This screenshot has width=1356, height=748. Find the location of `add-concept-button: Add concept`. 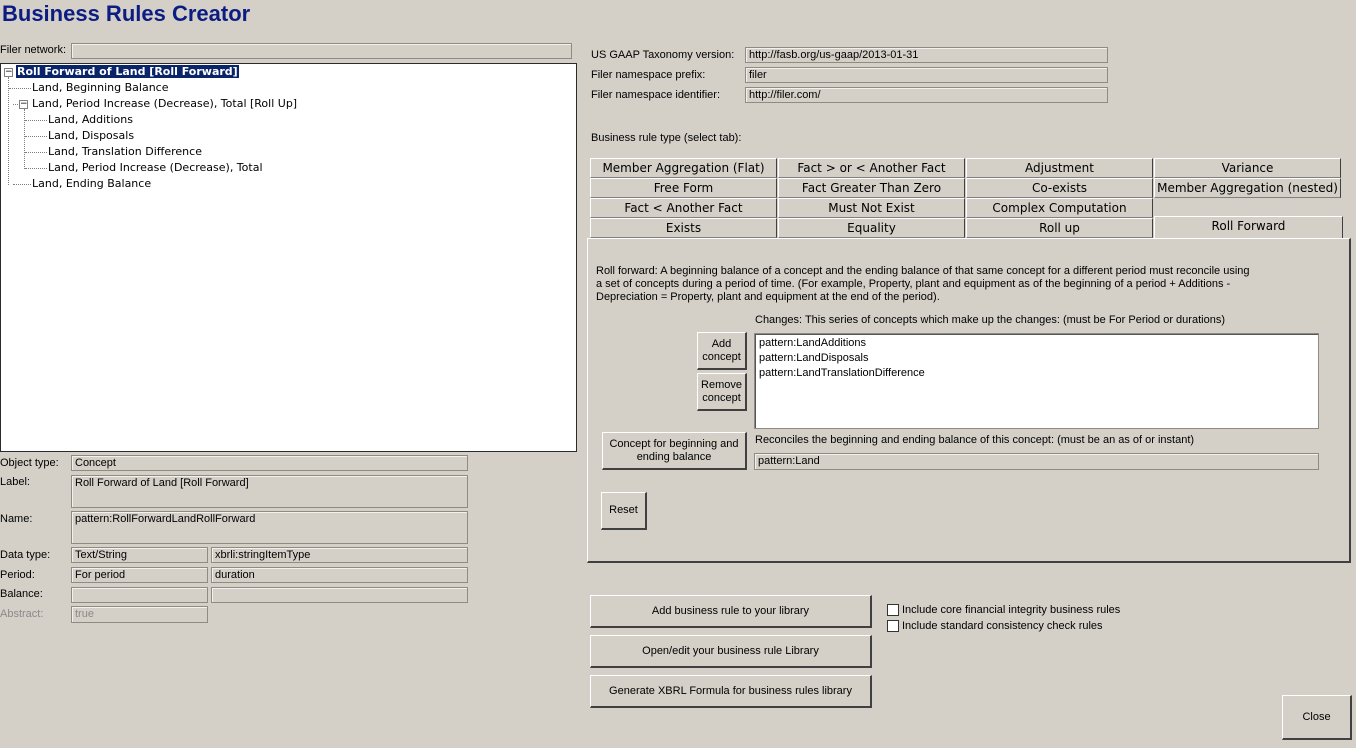

add-concept-button: Add concept is located at coordinates (722, 351).